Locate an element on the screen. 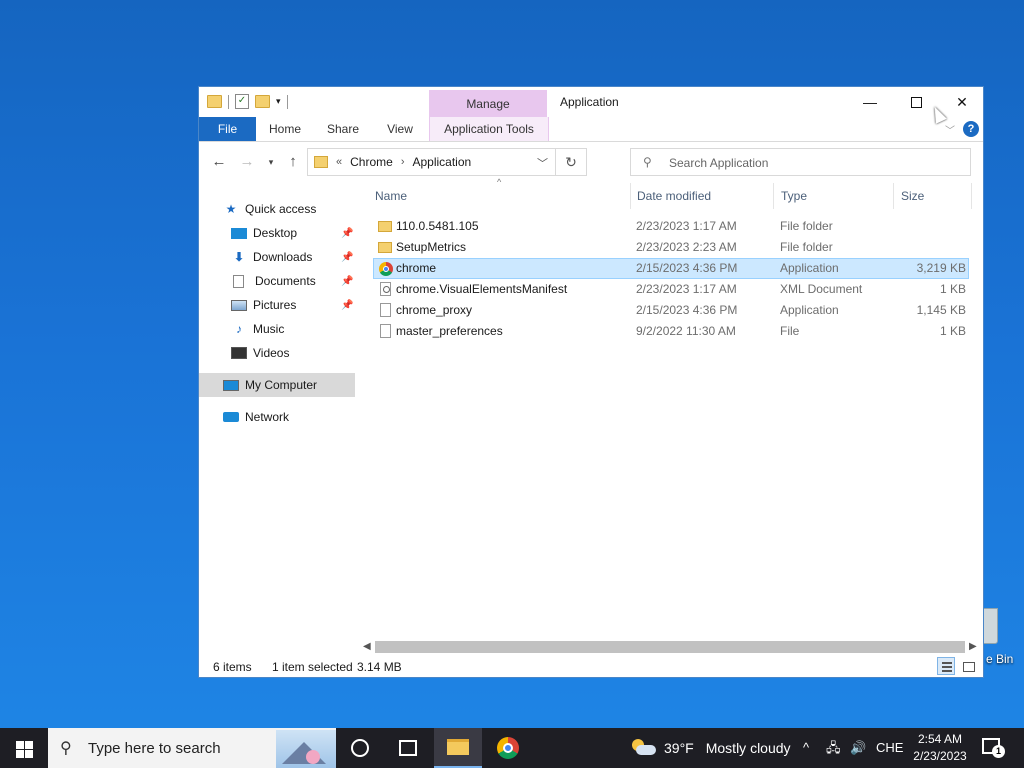  column-type: Type is located at coordinates (837, 196).